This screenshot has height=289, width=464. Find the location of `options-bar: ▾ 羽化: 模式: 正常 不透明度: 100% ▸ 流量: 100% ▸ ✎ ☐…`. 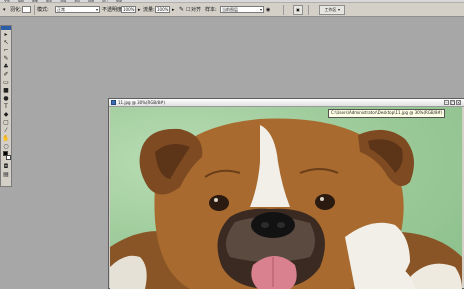

options-bar: ▾ 羽化: 模式: 正常 不透明度: 100% ▸ 流量: 100% ▸ ✎ ☐… is located at coordinates (232, 10).